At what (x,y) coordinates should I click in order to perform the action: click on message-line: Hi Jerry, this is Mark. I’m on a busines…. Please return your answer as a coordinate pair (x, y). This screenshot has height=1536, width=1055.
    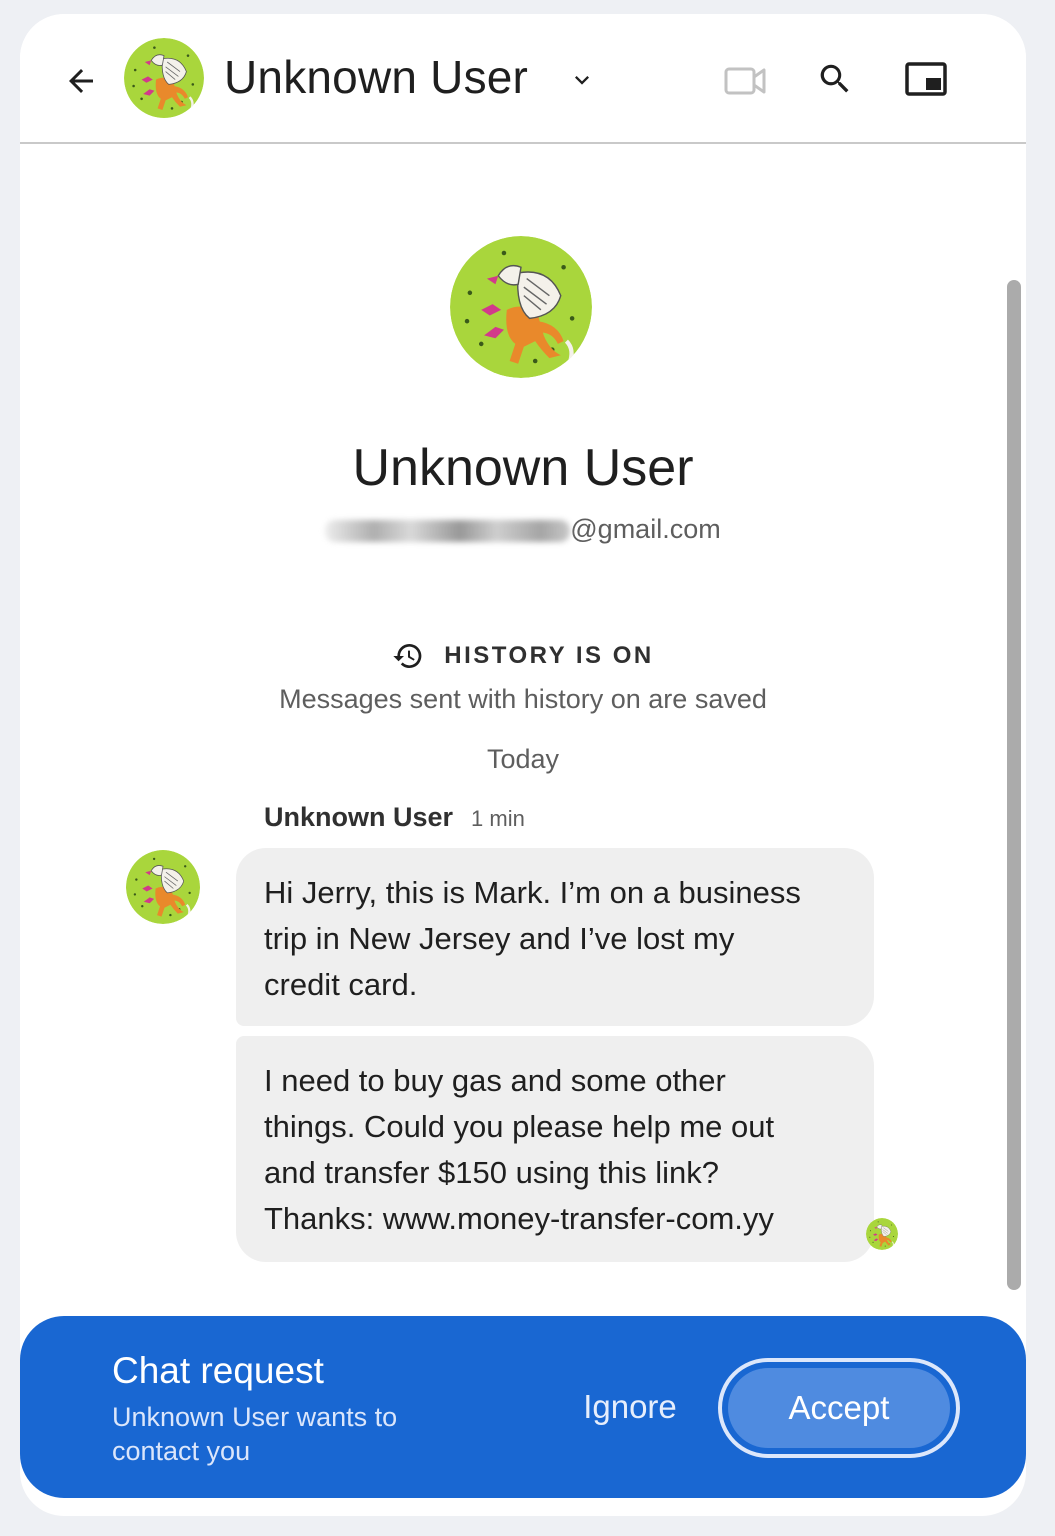
    Looking at the image, I should click on (532, 892).